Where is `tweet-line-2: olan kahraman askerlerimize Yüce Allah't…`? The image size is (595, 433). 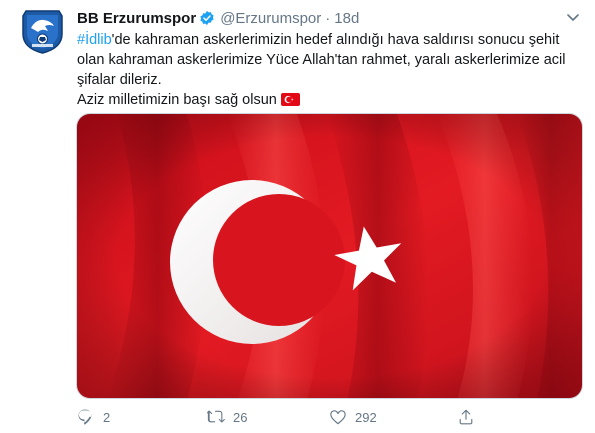
tweet-line-2: olan kahraman askerlerimize Yüce Allah't… is located at coordinates (321, 60).